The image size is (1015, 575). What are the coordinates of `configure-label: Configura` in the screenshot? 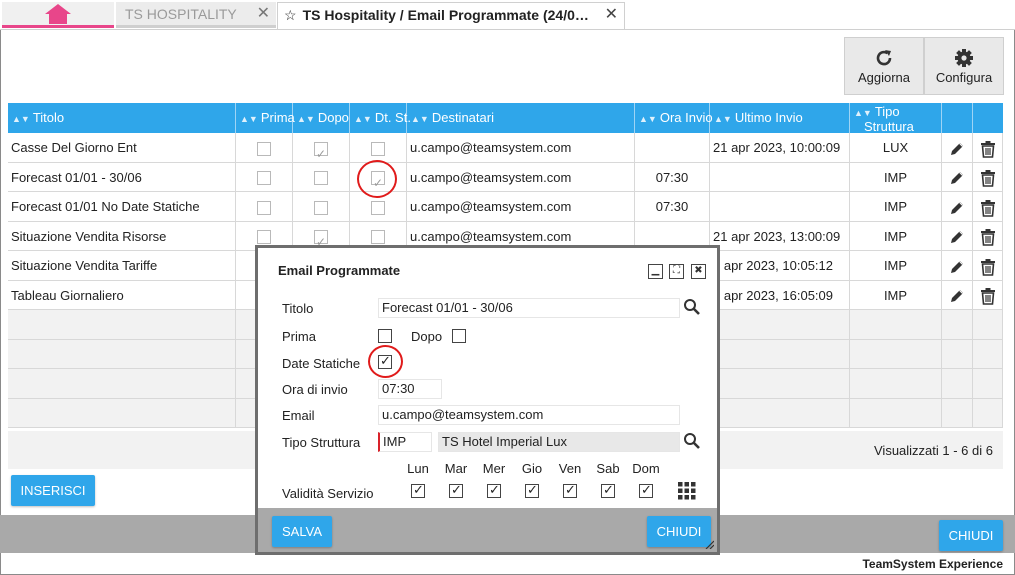 It's located at (964, 77).